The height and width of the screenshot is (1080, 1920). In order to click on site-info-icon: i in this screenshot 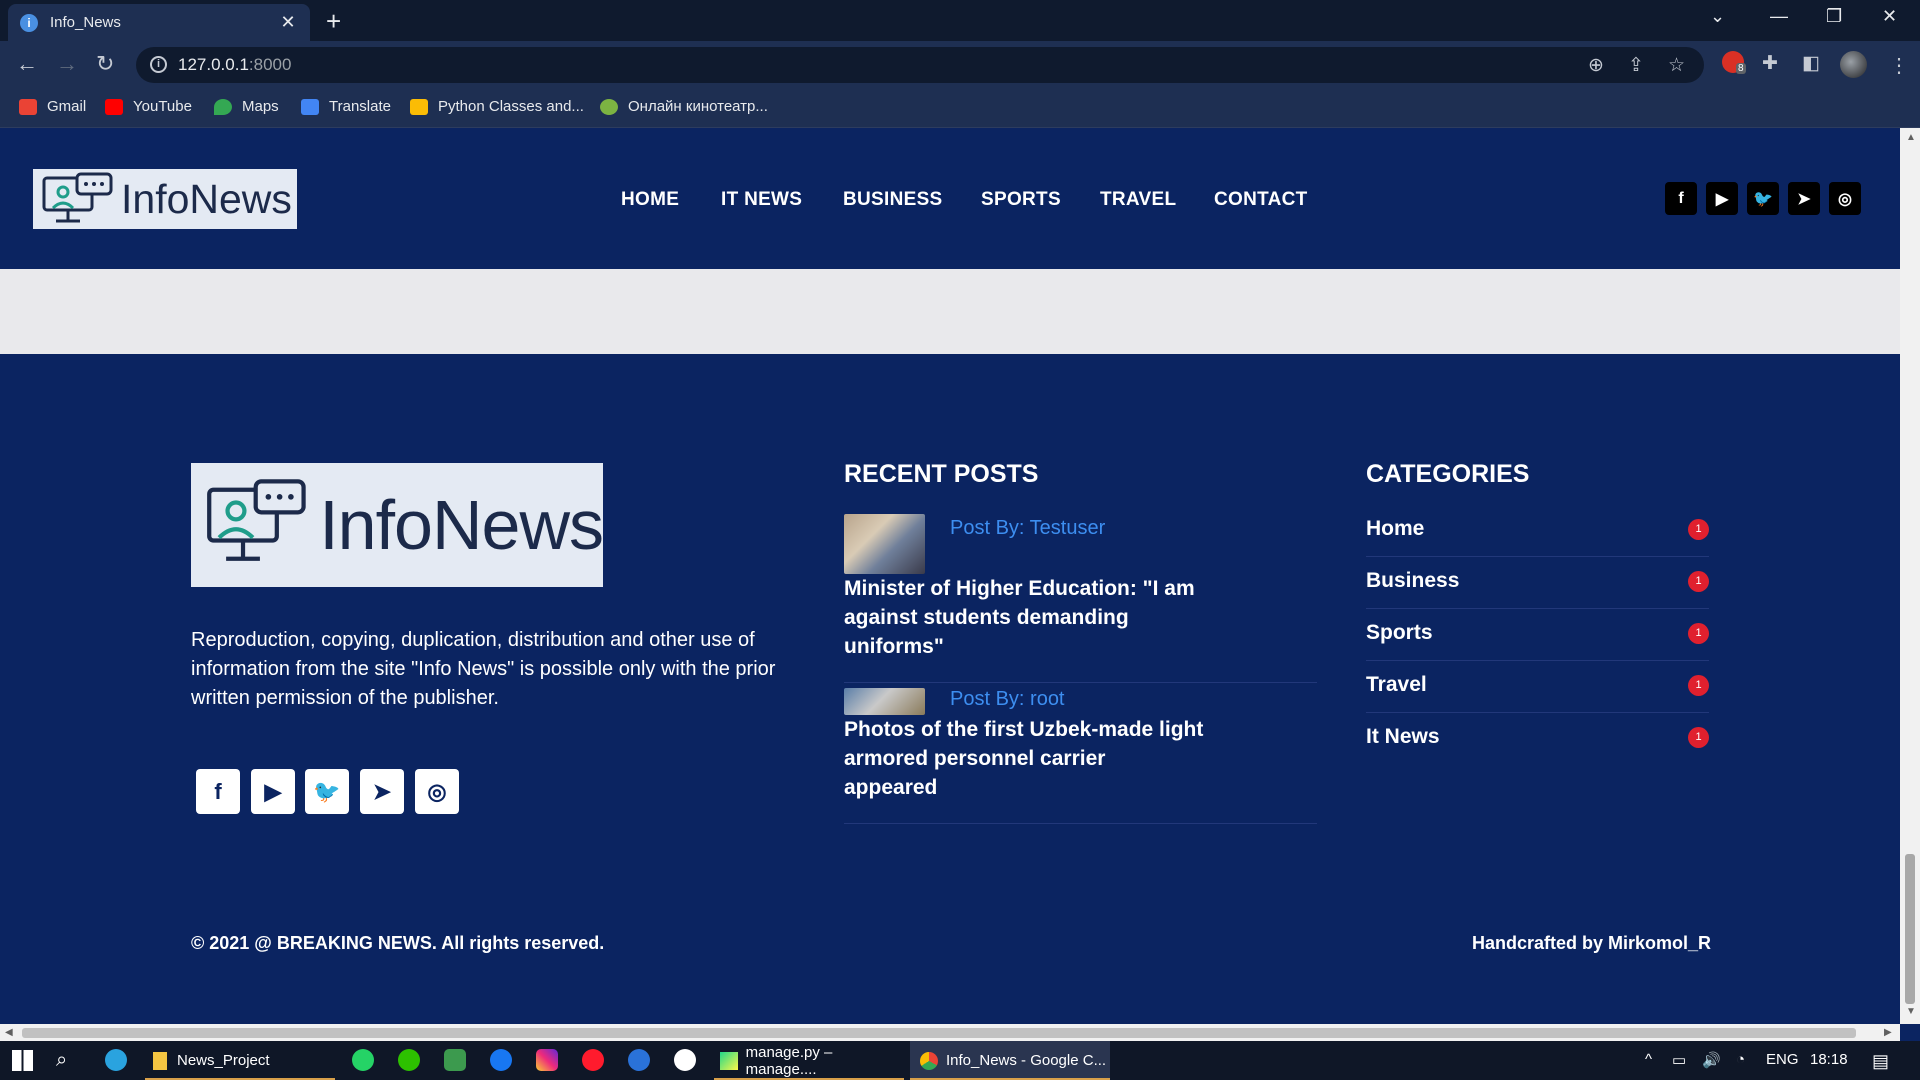, I will do `click(158, 64)`.